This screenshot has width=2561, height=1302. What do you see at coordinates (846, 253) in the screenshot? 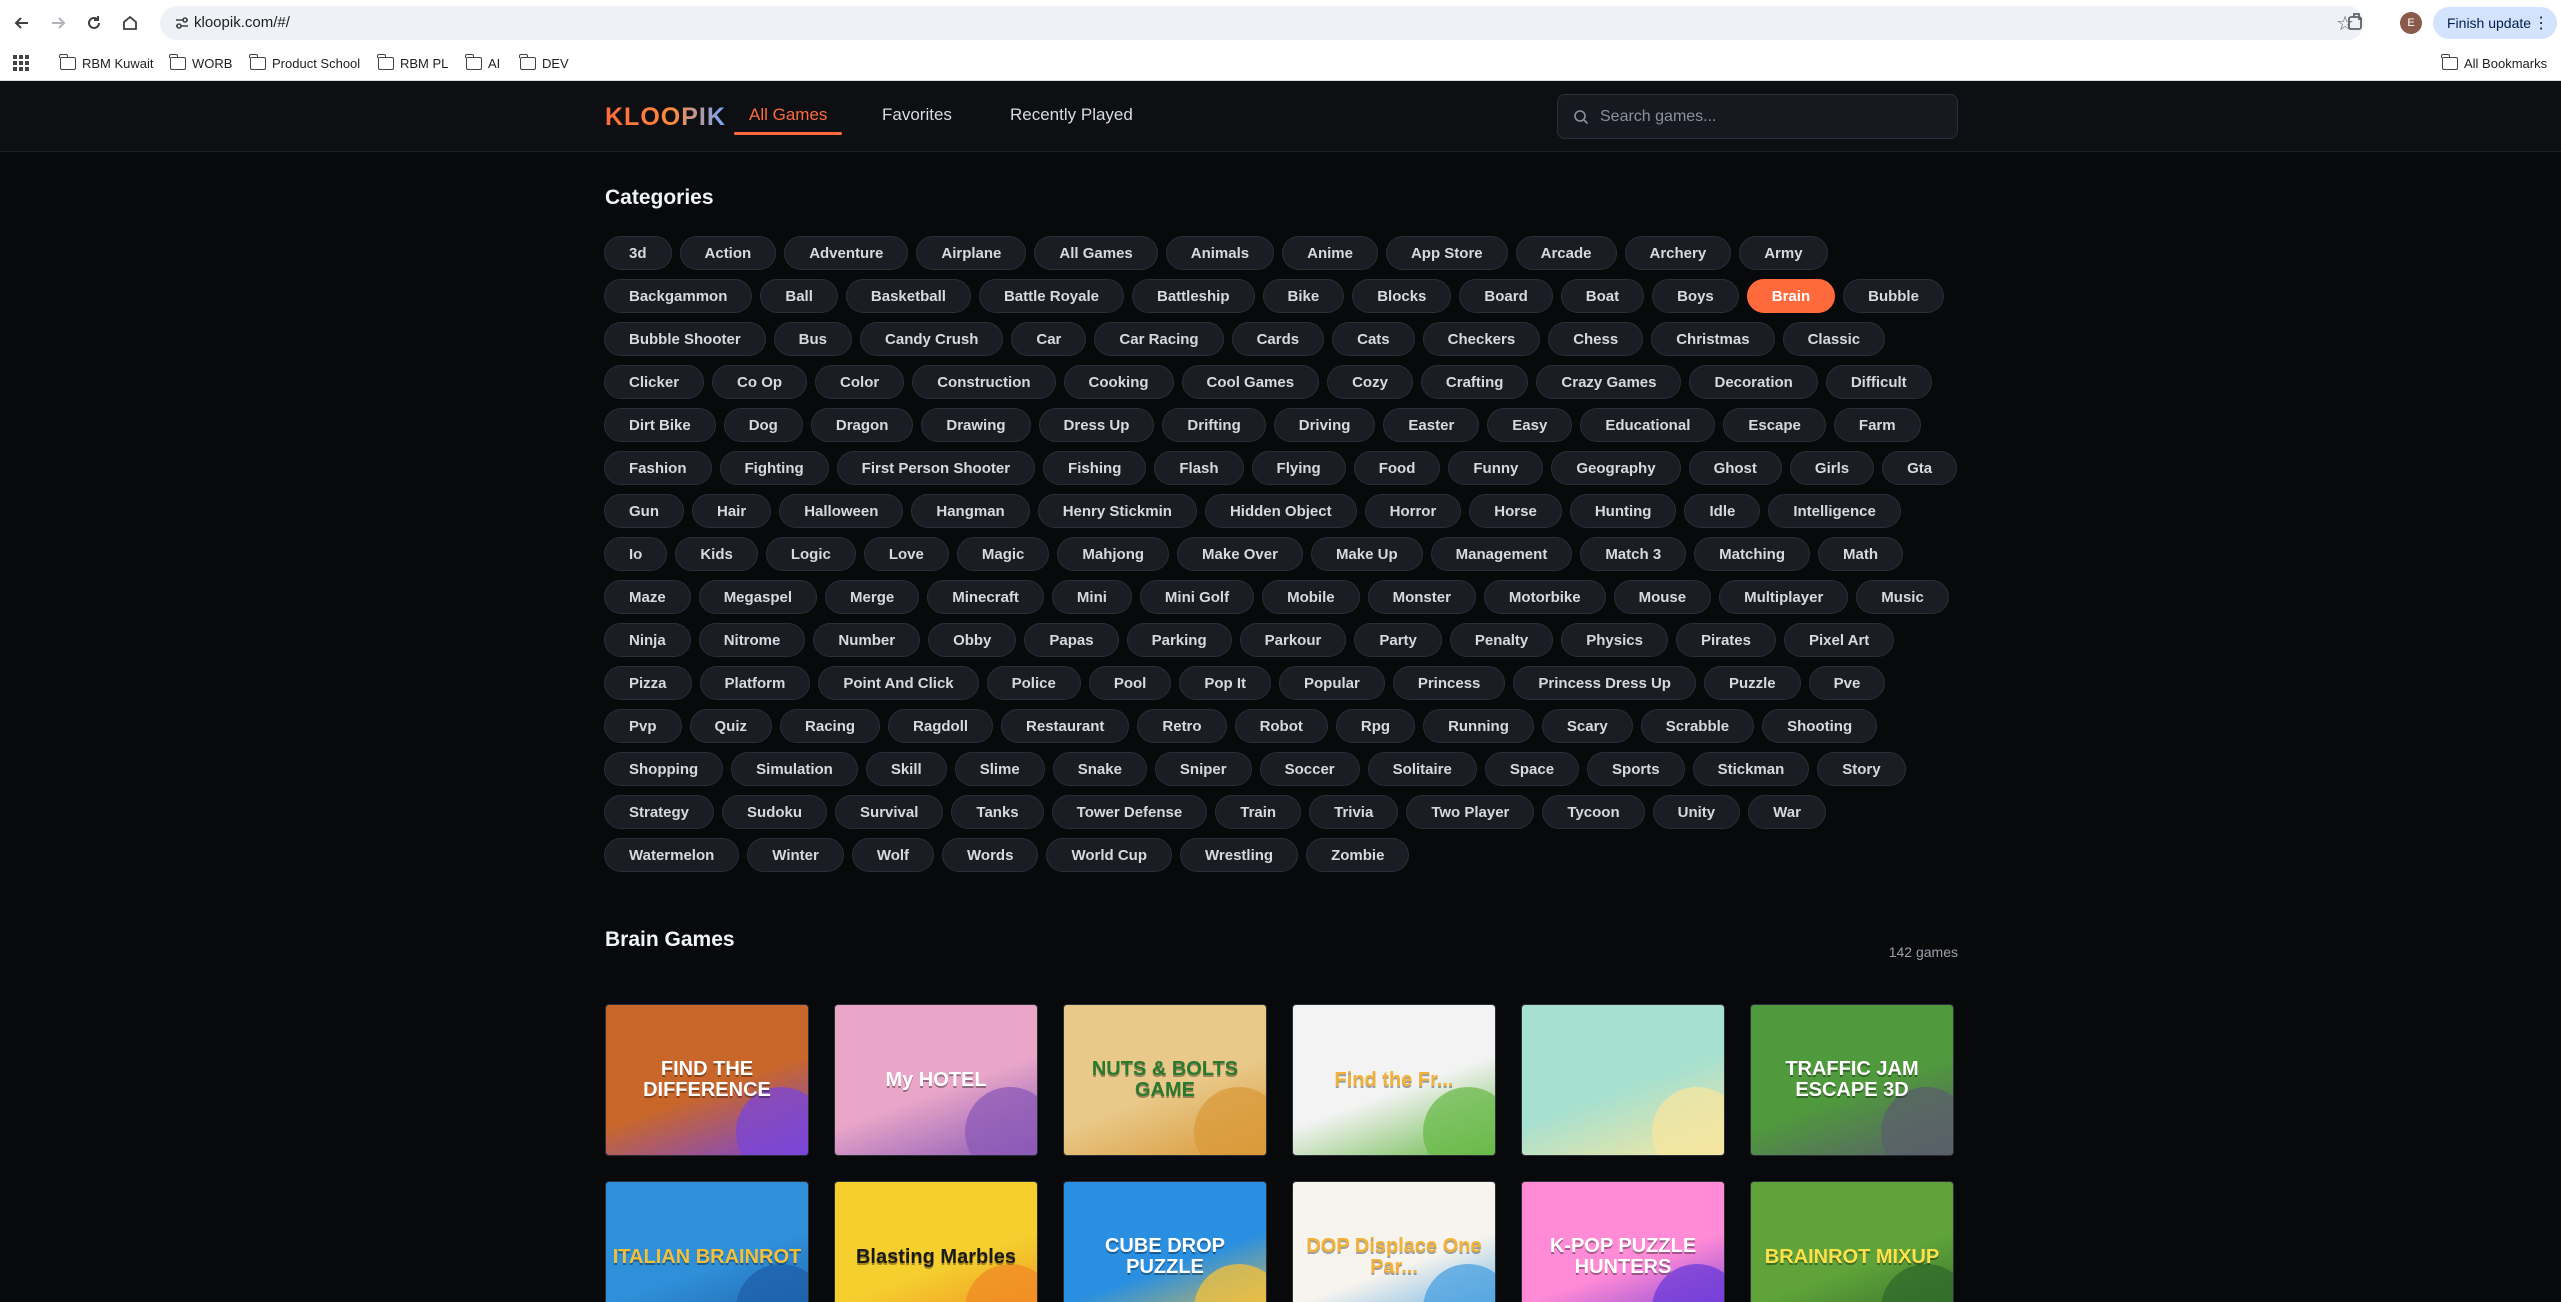
I see `category-chip: Adventure` at bounding box center [846, 253].